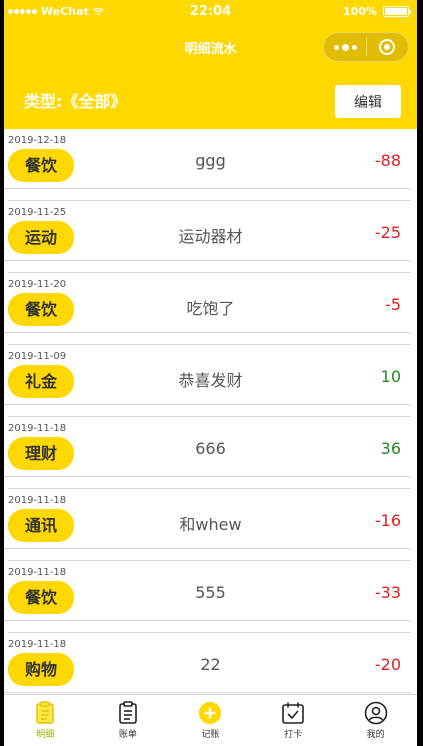 This screenshot has width=423, height=746. I want to click on edit-button: 编辑, so click(368, 101).